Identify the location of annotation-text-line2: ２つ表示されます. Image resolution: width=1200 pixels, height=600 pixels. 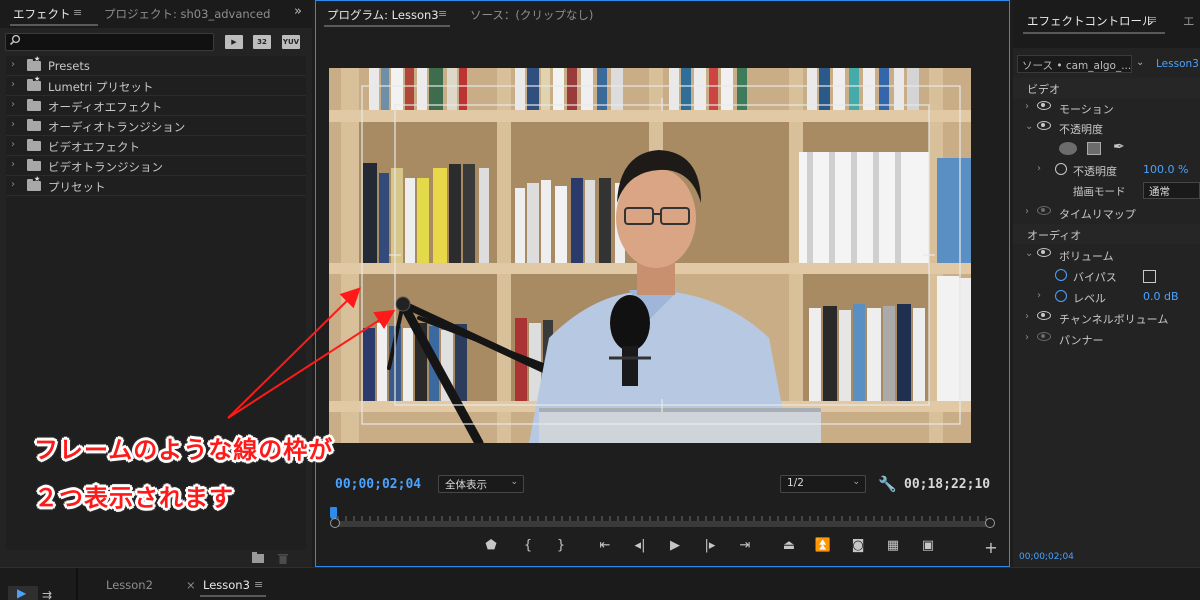
(134, 498).